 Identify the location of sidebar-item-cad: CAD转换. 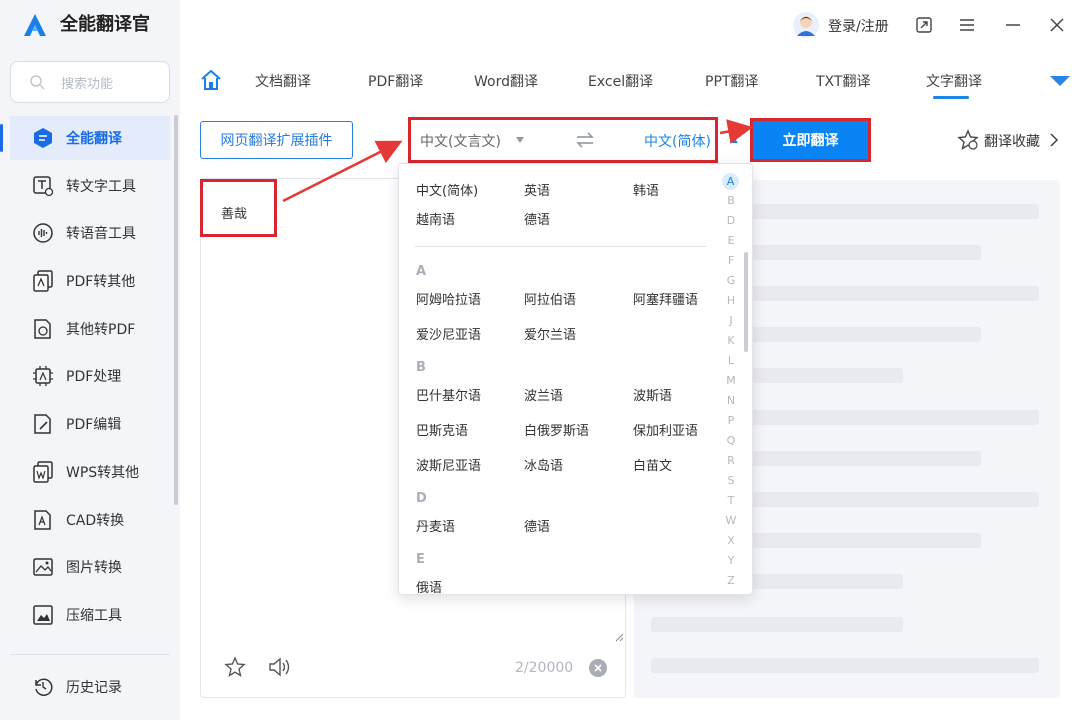
(90, 520).